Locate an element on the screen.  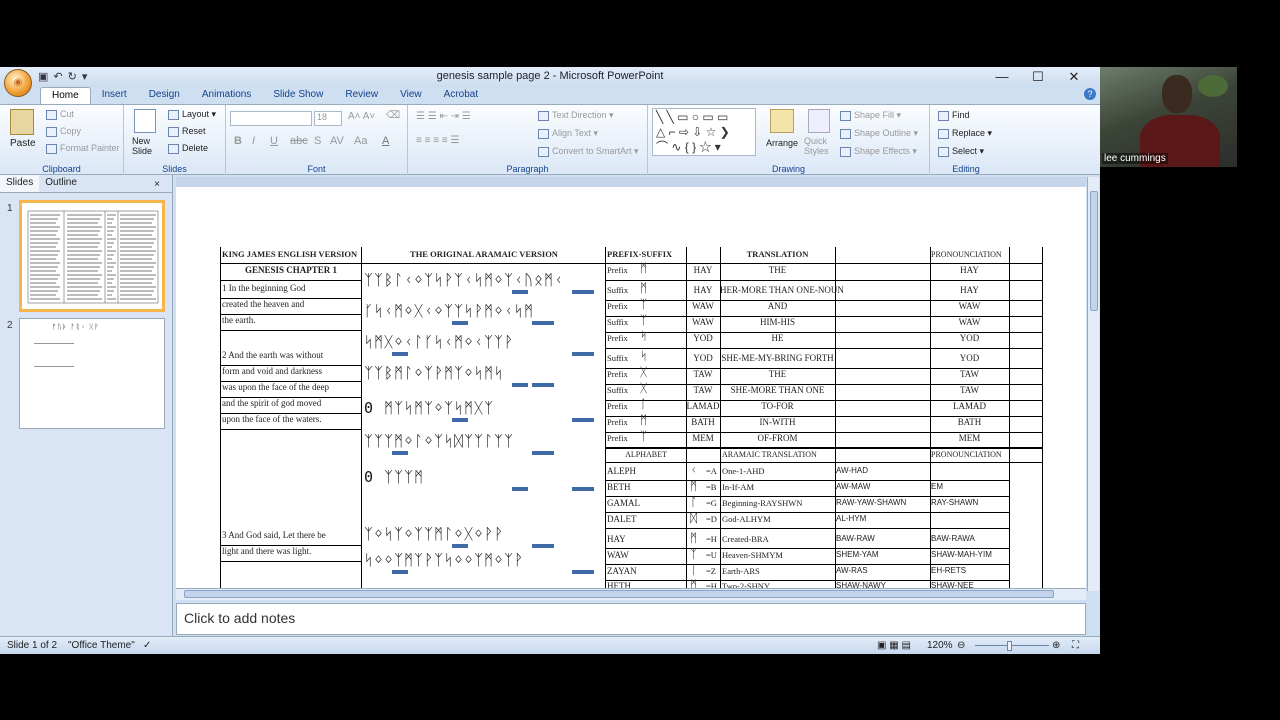
slide-thumbnail-2: ᚠᚢᚦ ᚨᚱᚲ ᚷᚹ is located at coordinates (92, 373).